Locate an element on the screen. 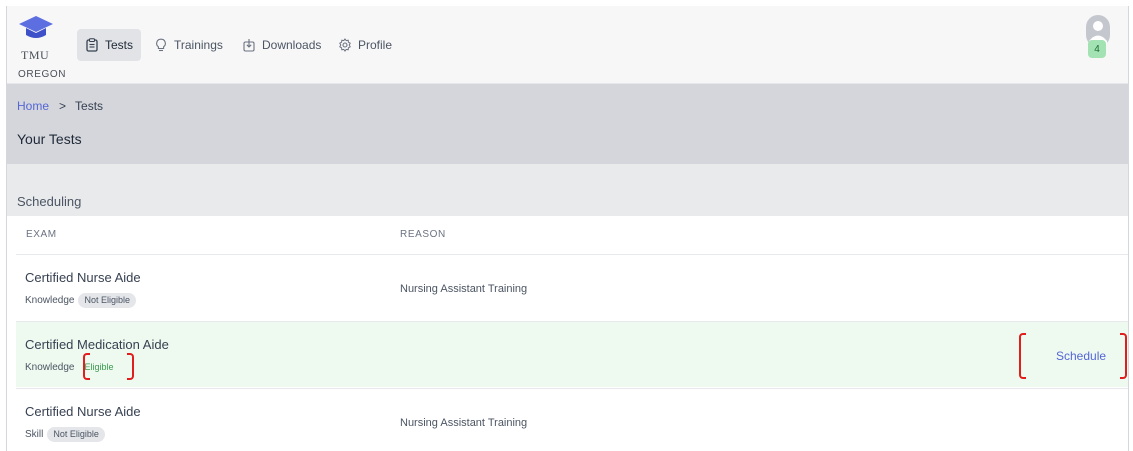 The height and width of the screenshot is (451, 1133). logo-subtext: OREGON is located at coordinates (42, 74).